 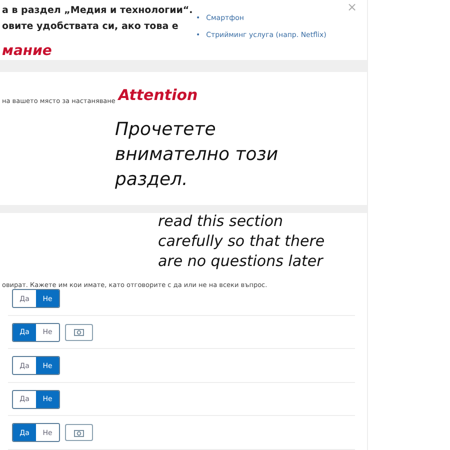 I want to click on annotation-text: мание, so click(x=27, y=51).